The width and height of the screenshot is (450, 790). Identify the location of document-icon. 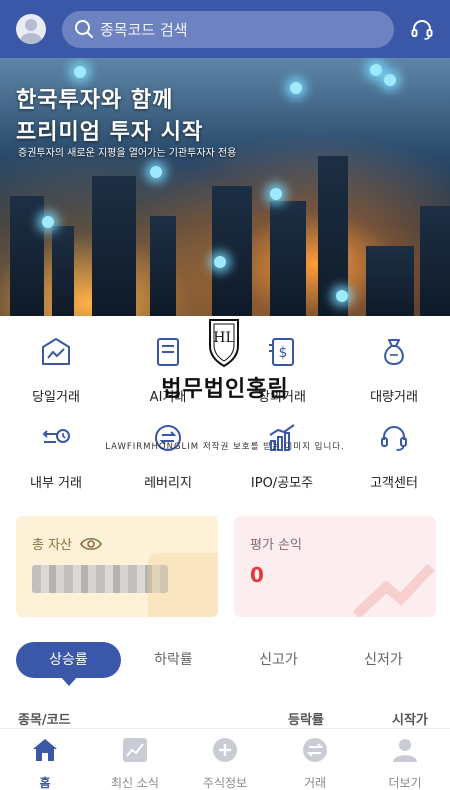
(168, 352).